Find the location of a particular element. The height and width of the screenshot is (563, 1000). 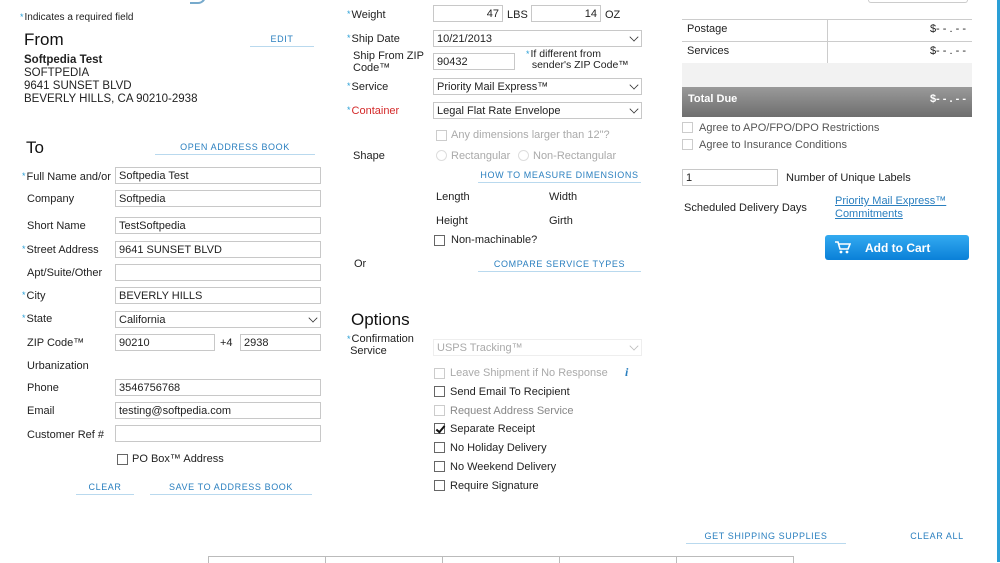

postage-divider is located at coordinates (827, 30).